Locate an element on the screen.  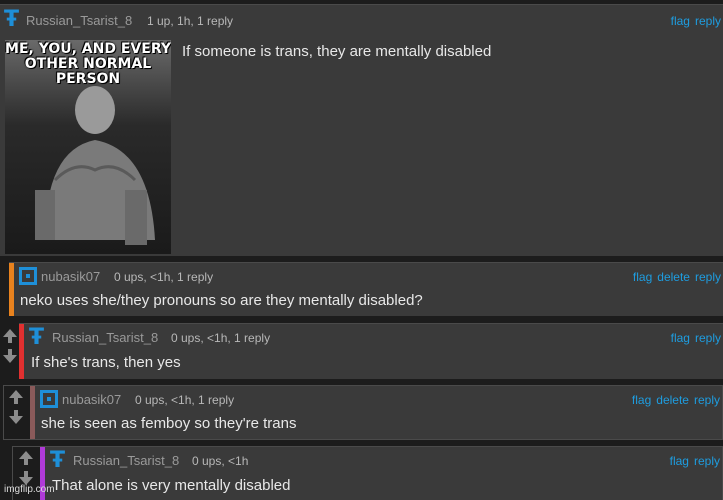
comment-text: That alone is very mentally disabled is located at coordinates (171, 485).